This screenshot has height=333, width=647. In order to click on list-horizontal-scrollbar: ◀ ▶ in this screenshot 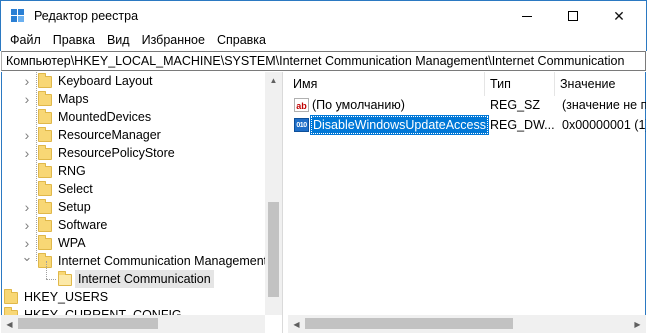, I will do `click(467, 324)`.